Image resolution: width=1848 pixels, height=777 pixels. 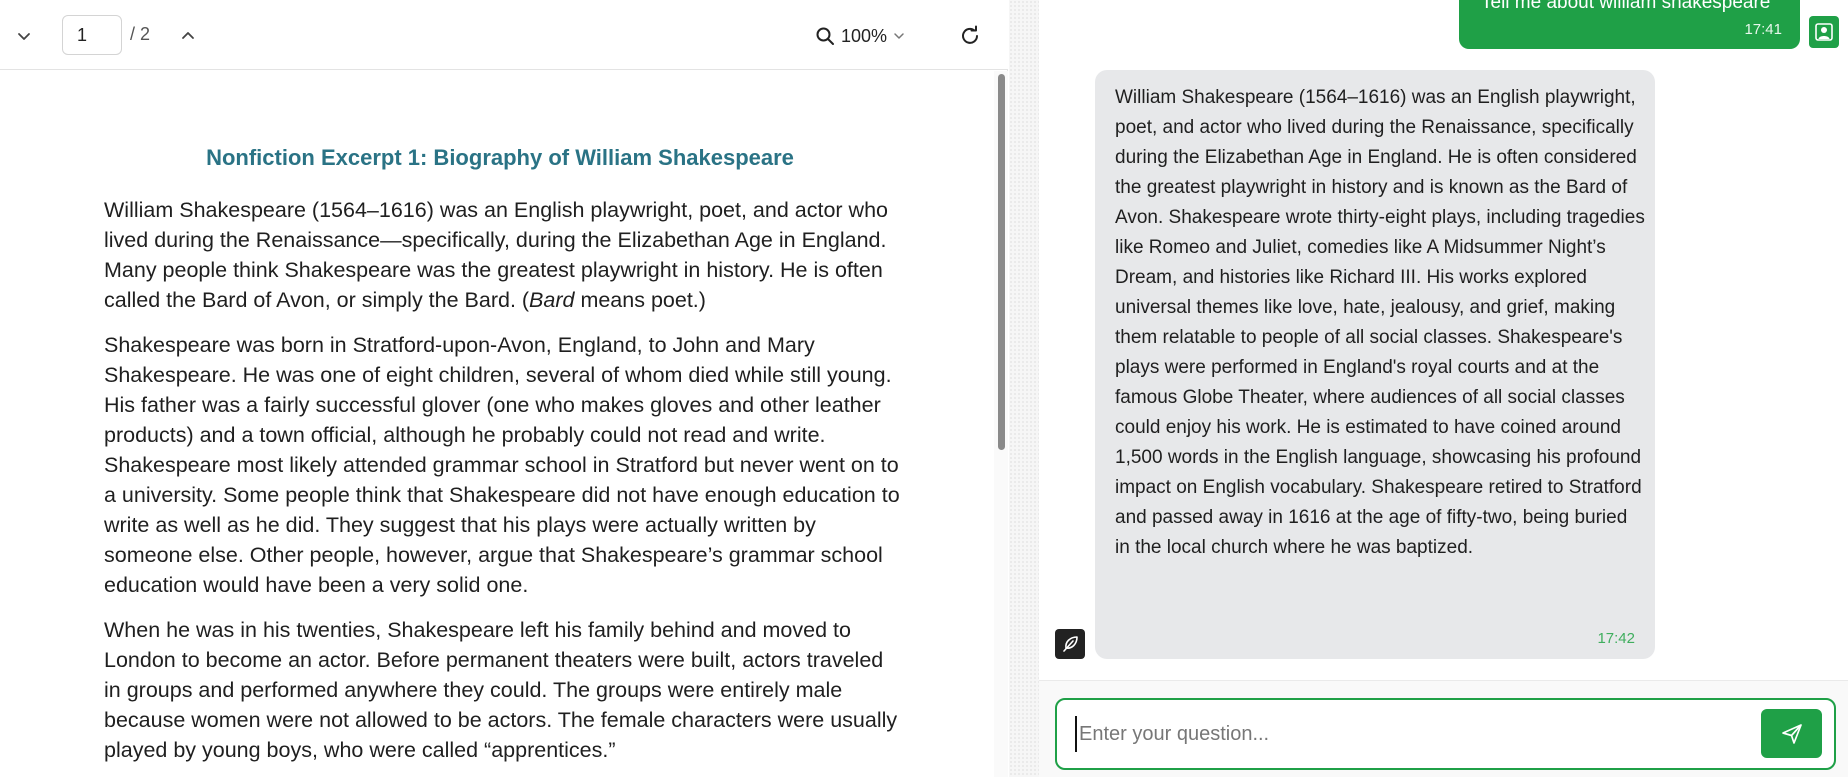 I want to click on panel-divider, so click(x=1024, y=388).